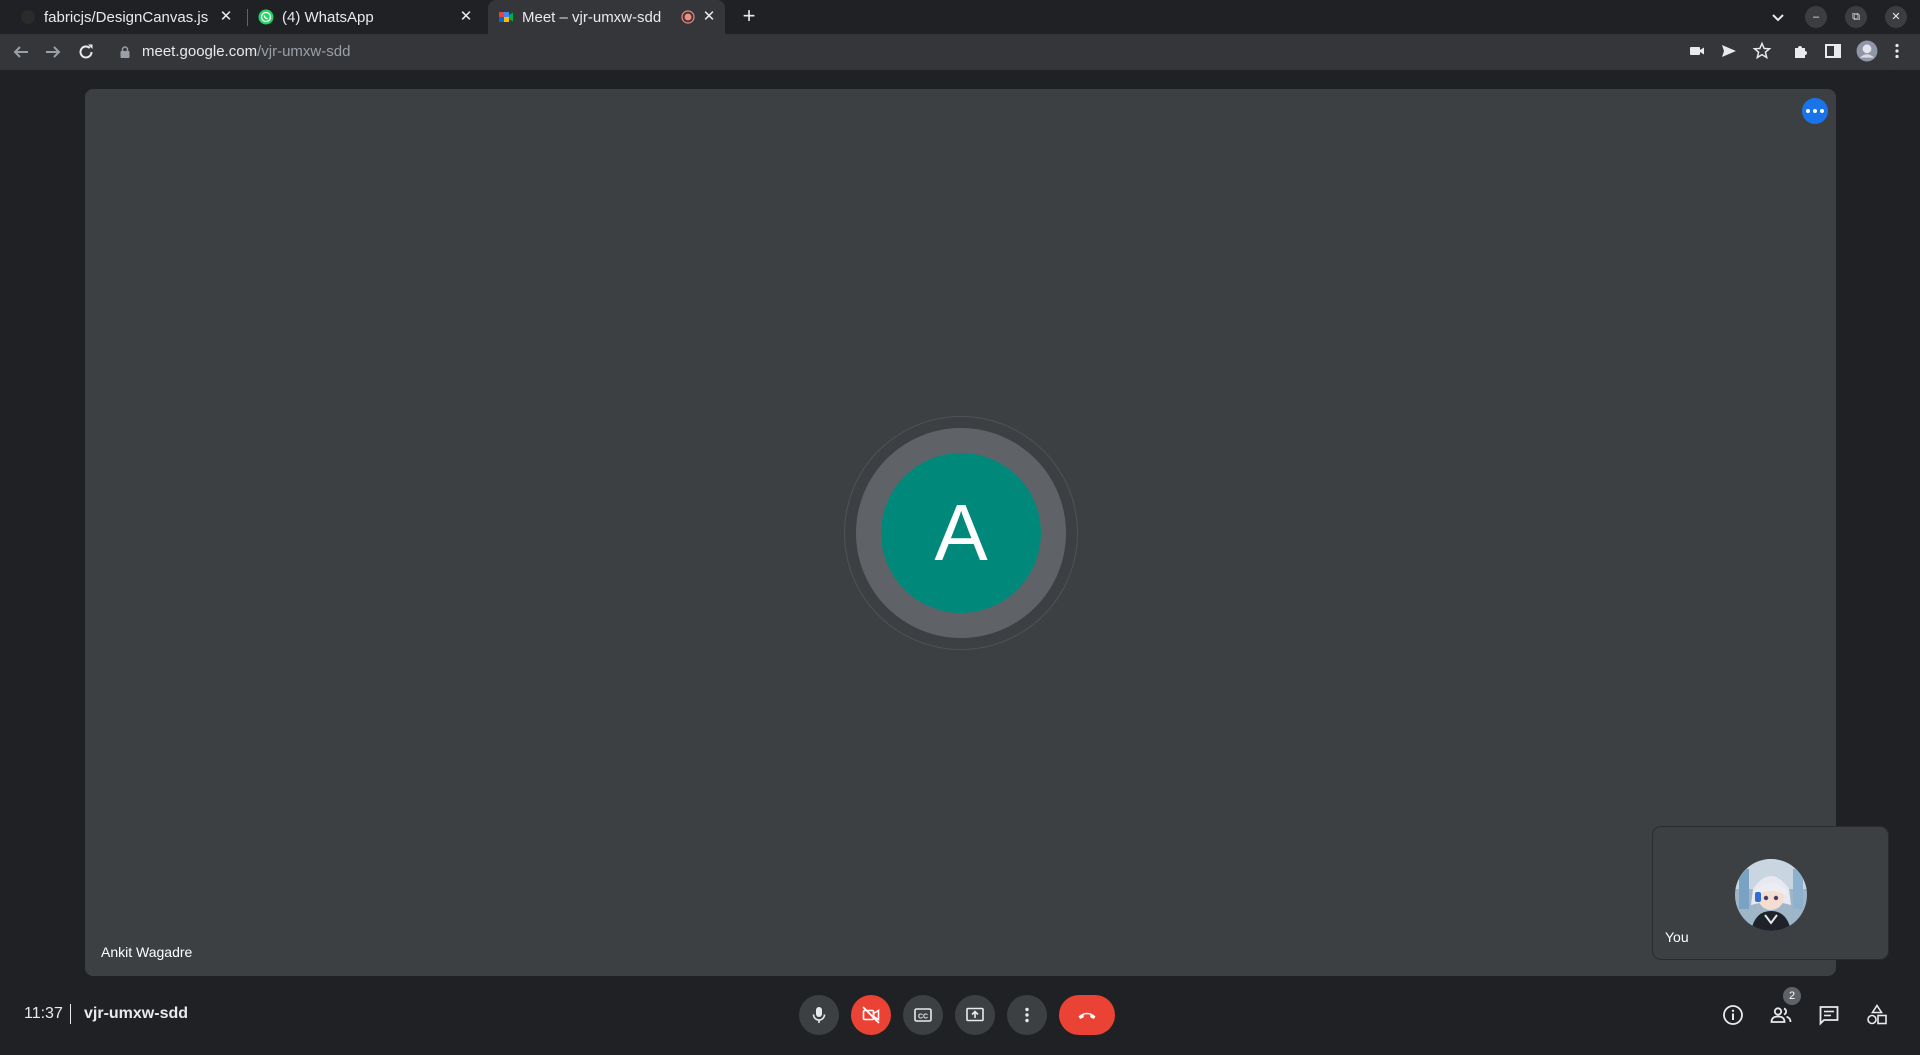 This screenshot has width=1920, height=1055. Describe the element at coordinates (1816, 17) in the screenshot. I see `minimize-window-button: –` at that location.